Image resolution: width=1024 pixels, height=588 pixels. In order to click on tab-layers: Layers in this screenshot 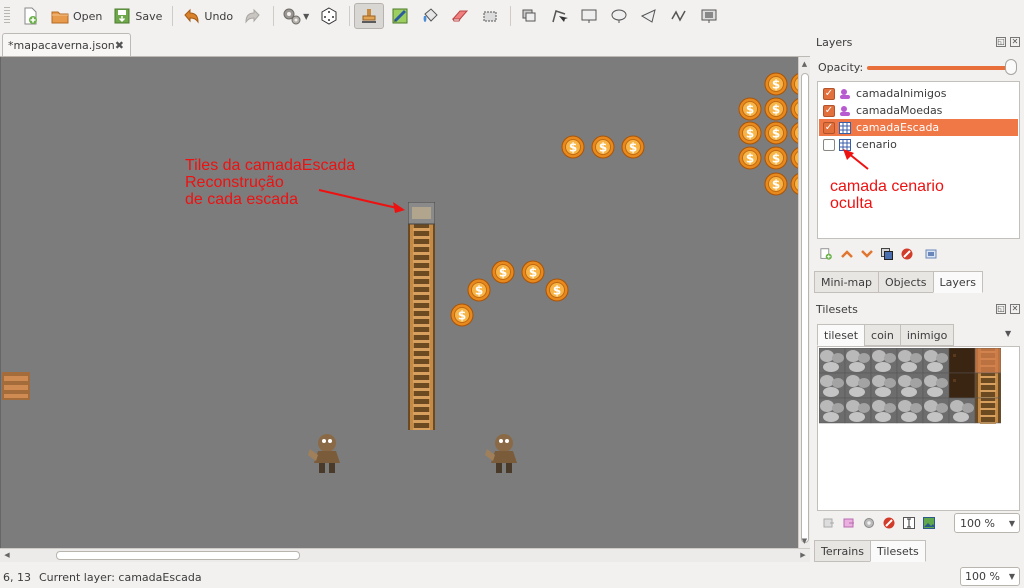, I will do `click(957, 282)`.